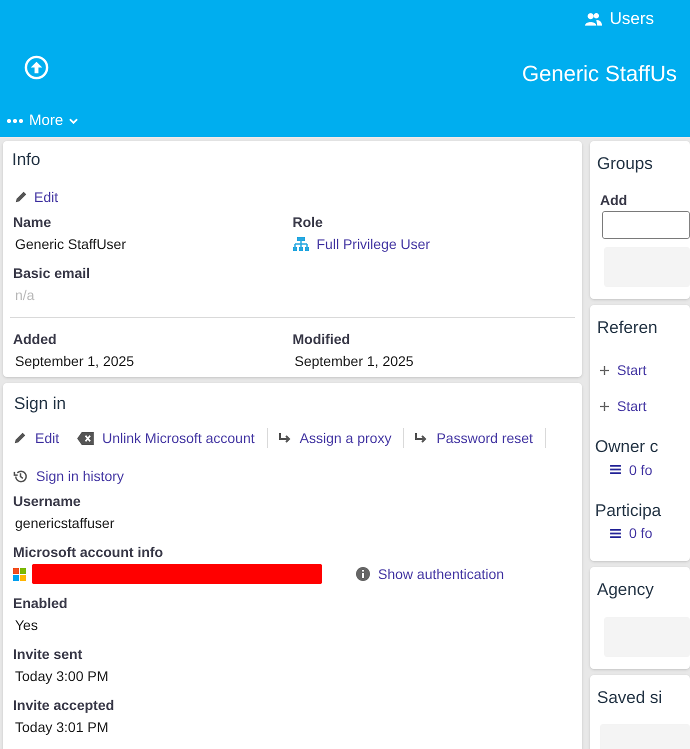 This screenshot has height=749, width=690. I want to click on users-icon, so click(593, 19).